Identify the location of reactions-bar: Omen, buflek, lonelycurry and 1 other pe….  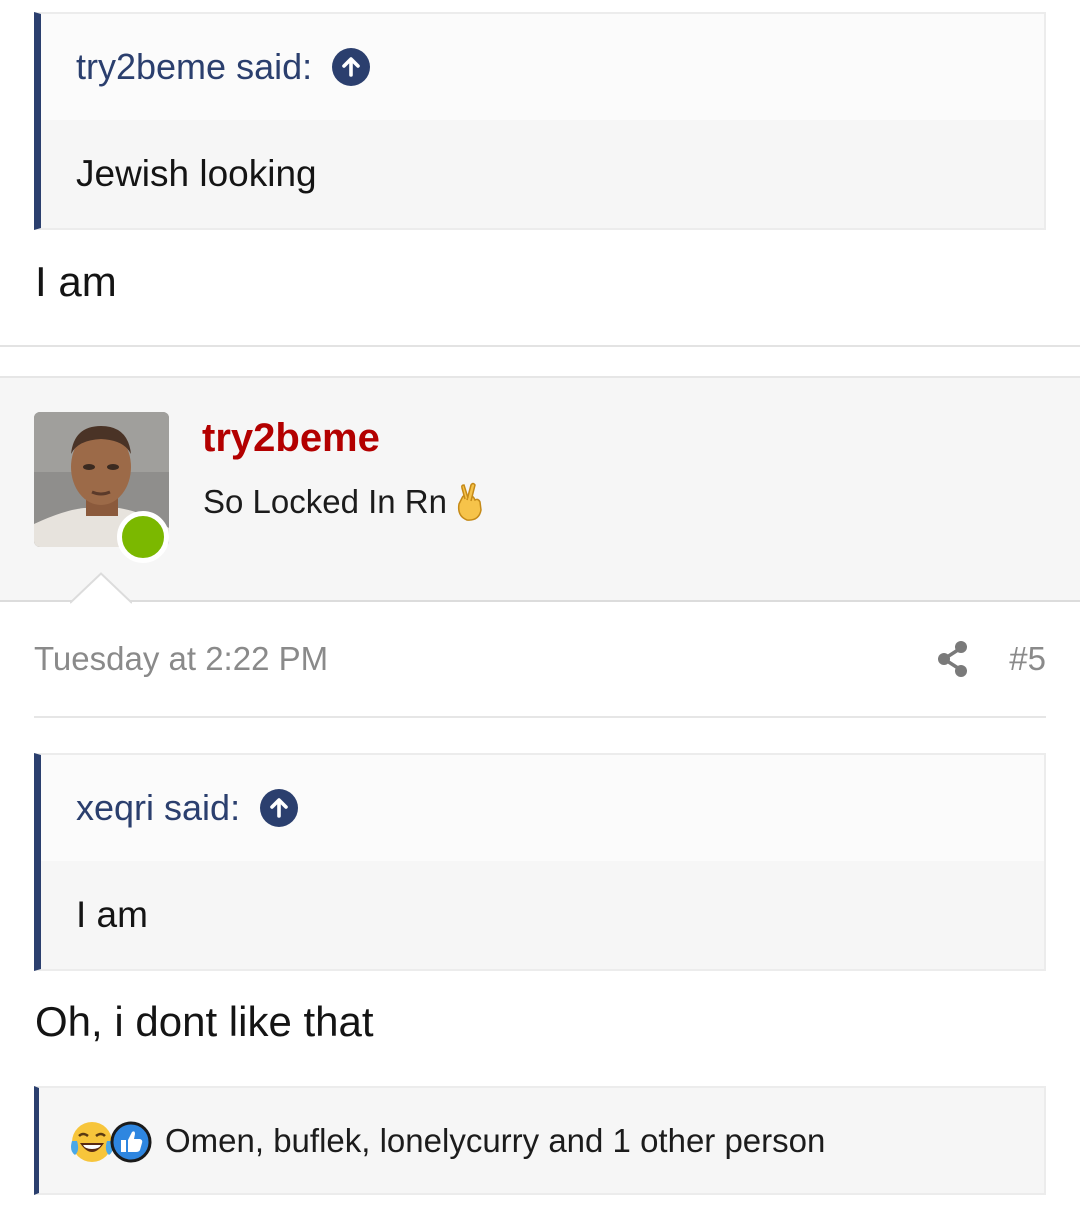
(540, 1140).